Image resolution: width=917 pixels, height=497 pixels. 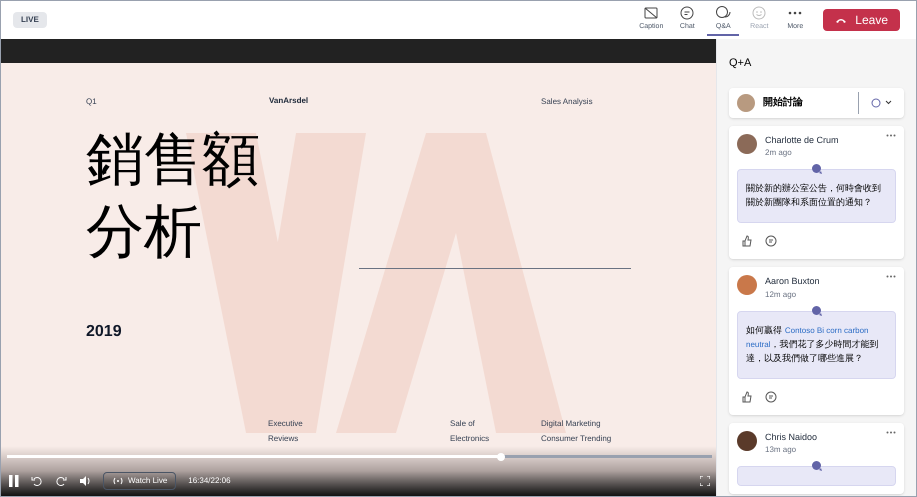 I want to click on post-time: 13m ago, so click(x=781, y=450).